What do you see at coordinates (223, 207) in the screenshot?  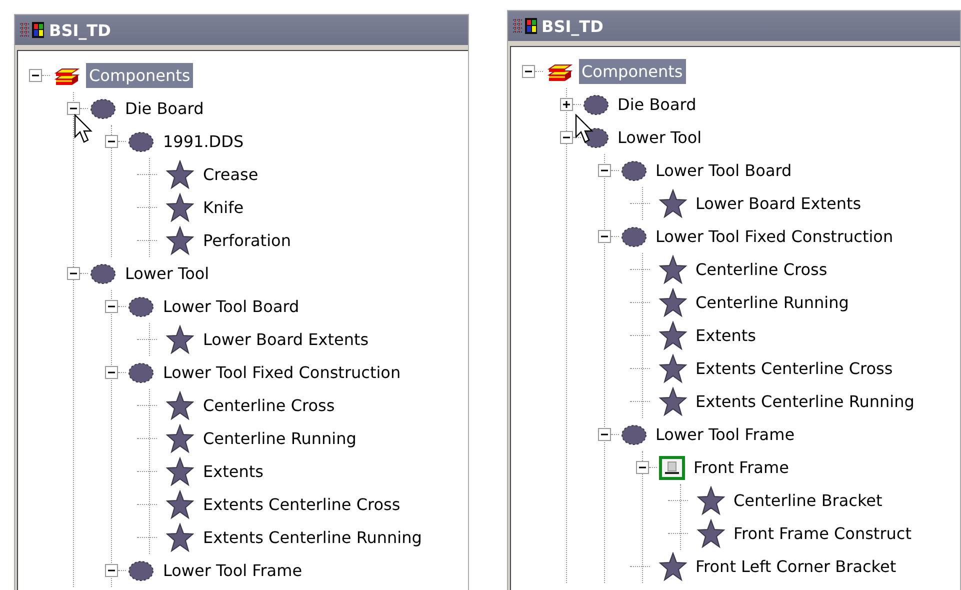 I see `tree-item: Knife` at bounding box center [223, 207].